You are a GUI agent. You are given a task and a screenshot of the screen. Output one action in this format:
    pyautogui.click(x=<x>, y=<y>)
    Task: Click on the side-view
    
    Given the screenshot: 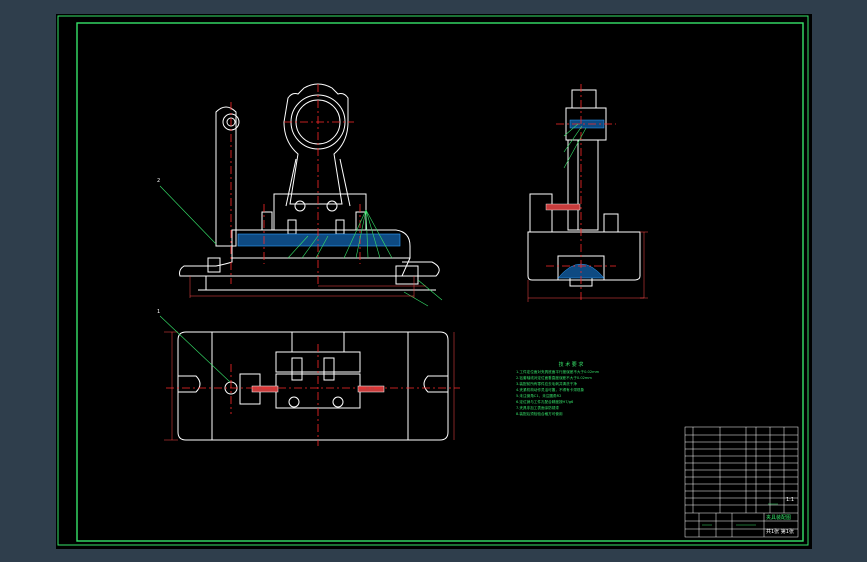 What is the action you would take?
    pyautogui.click(x=584, y=188)
    